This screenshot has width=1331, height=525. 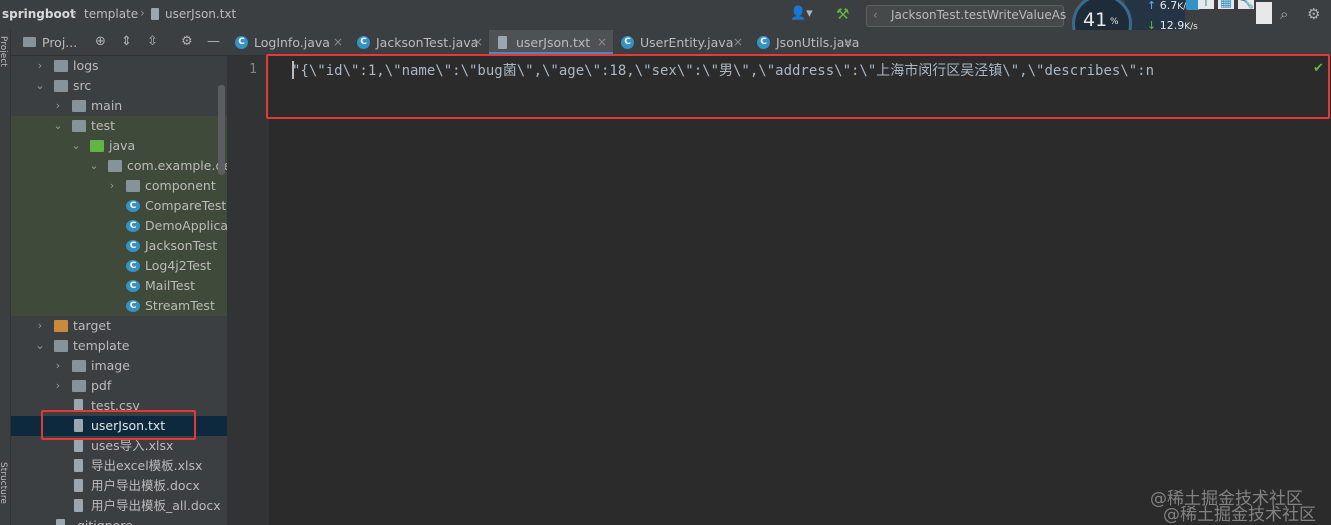 I want to click on structure-tool-tab: Structure, so click(x=4, y=483).